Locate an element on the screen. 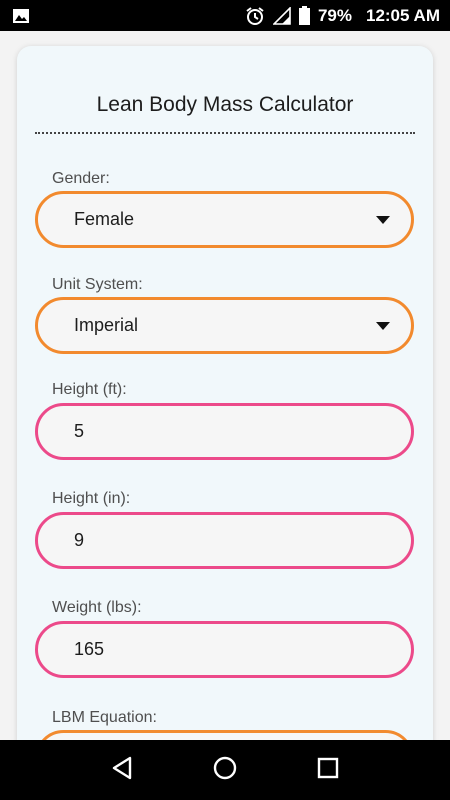  battery-icon is located at coordinates (304, 15).